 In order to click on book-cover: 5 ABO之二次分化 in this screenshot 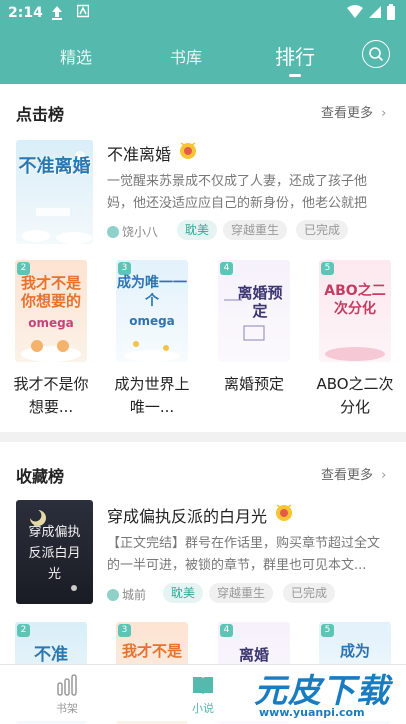, I will do `click(355, 311)`.